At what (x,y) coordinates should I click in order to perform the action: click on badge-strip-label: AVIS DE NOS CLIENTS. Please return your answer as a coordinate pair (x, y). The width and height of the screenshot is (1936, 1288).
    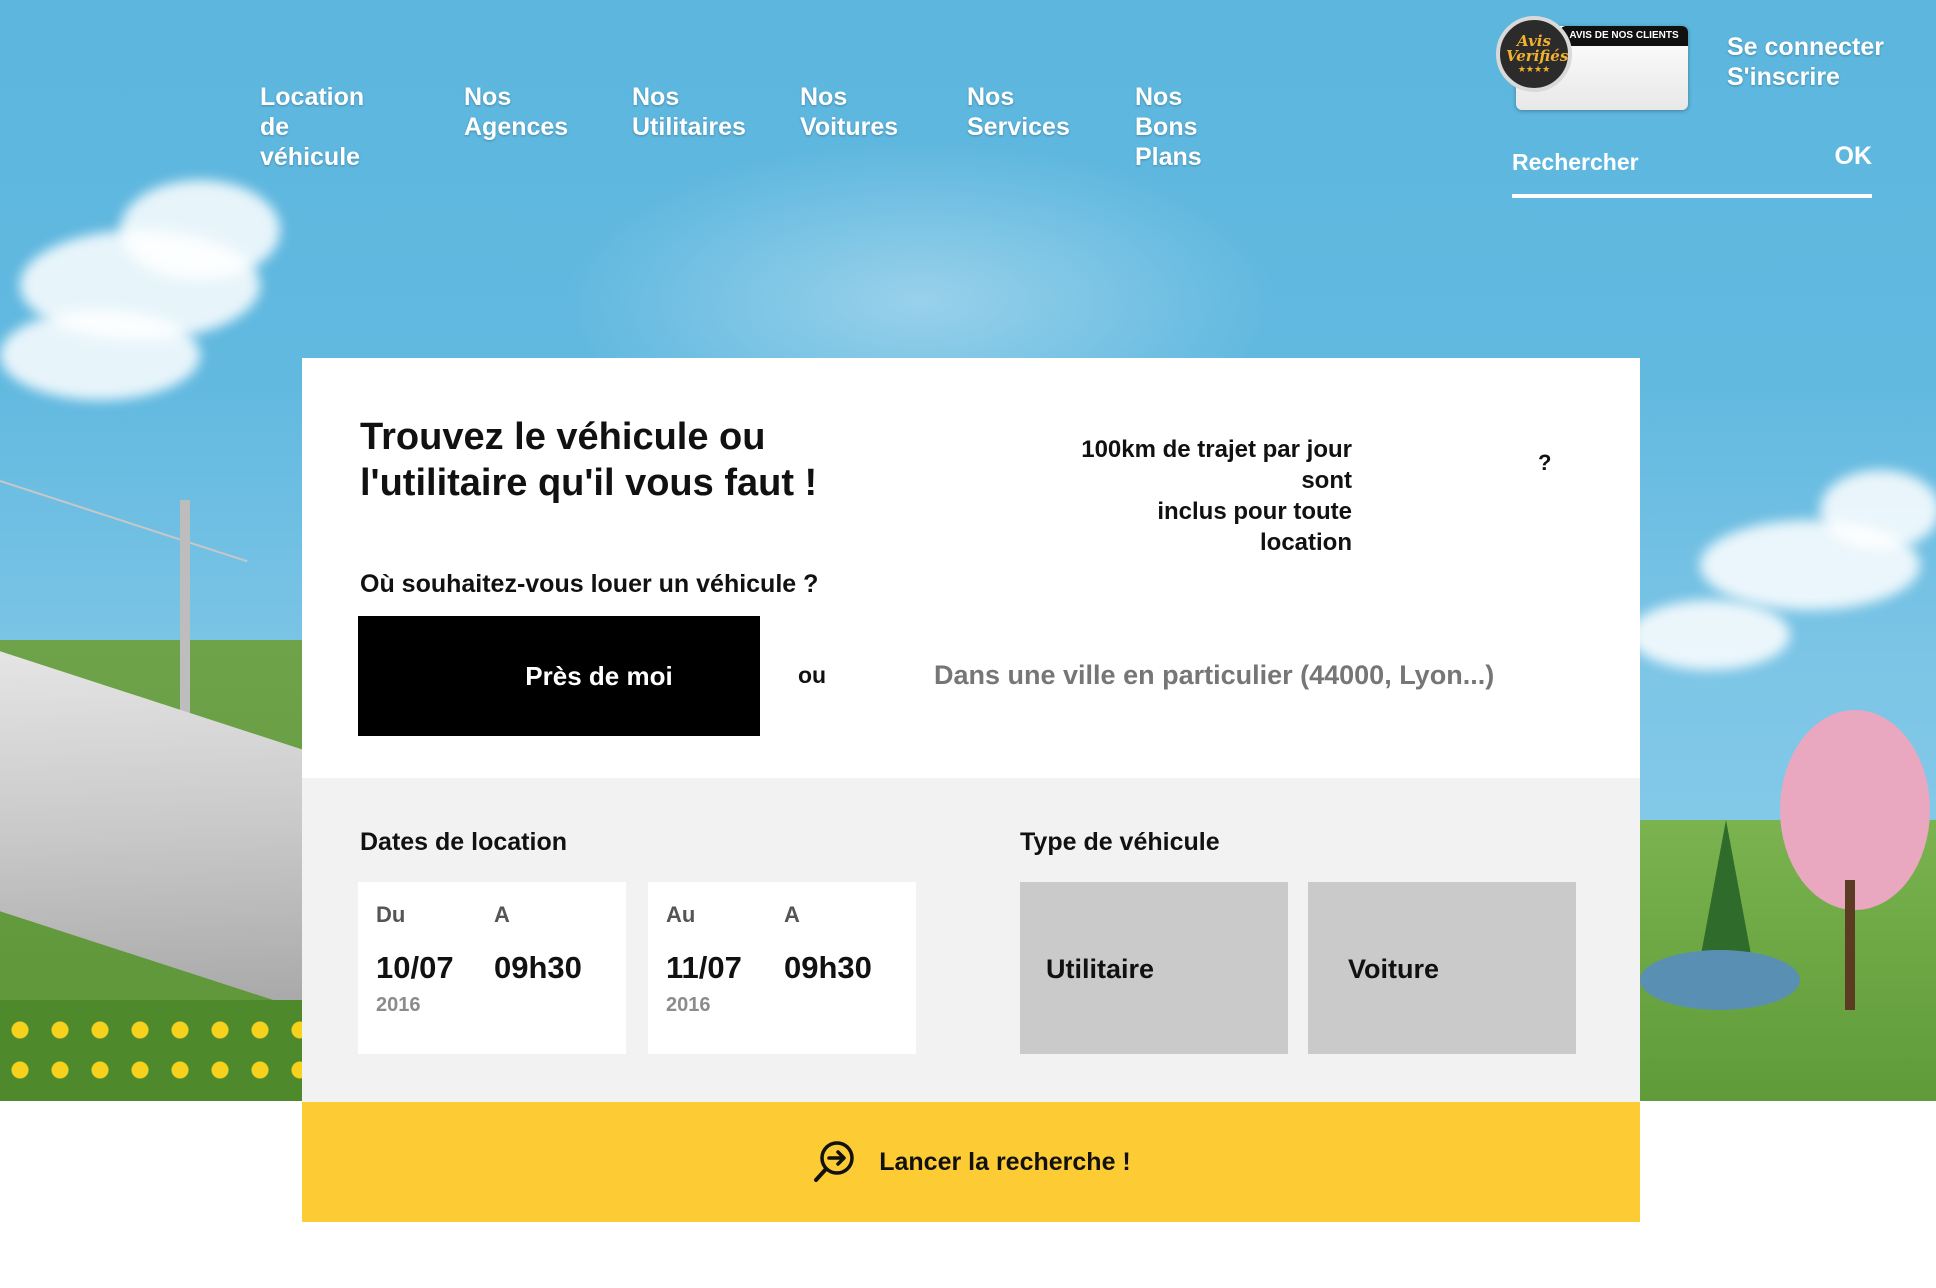
    Looking at the image, I should click on (1624, 36).